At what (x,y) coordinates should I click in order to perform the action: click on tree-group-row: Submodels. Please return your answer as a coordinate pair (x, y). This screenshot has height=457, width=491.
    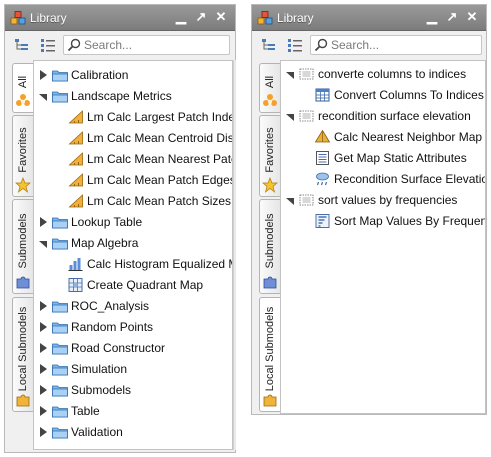
    Looking at the image, I should click on (133, 390).